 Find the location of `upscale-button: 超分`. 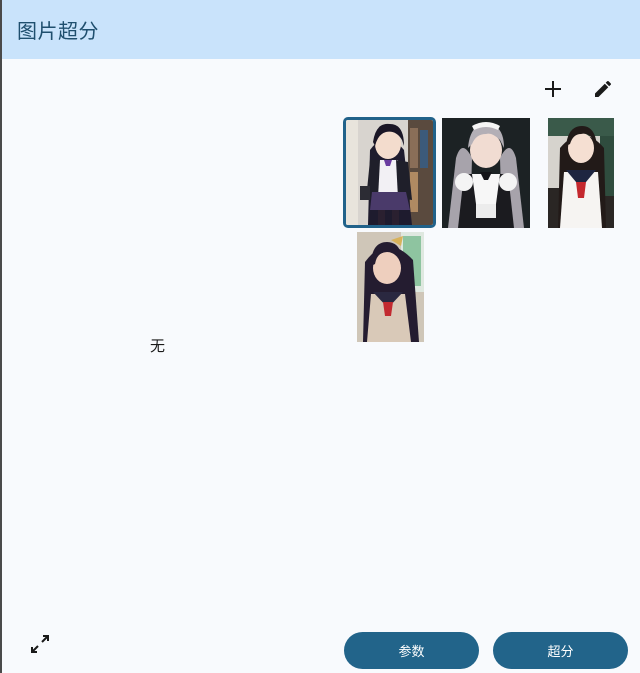

upscale-button: 超分 is located at coordinates (560, 650).